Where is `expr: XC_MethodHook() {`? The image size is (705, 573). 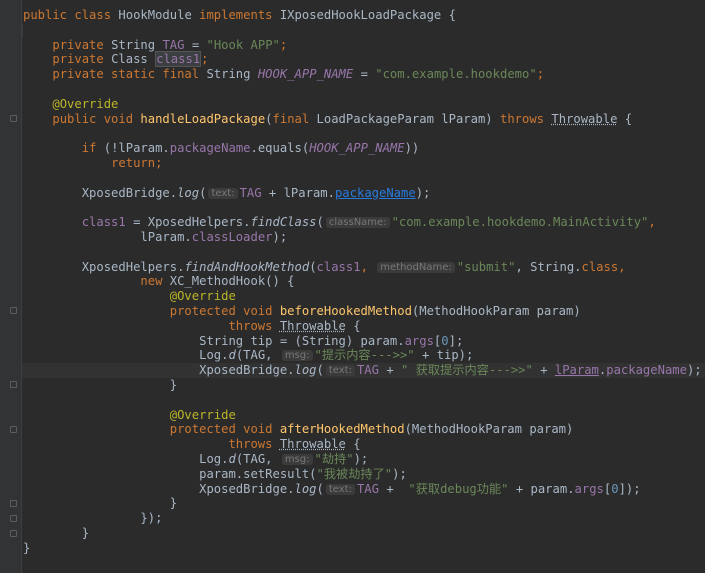
expr: XC_MethodHook() { is located at coordinates (232, 281).